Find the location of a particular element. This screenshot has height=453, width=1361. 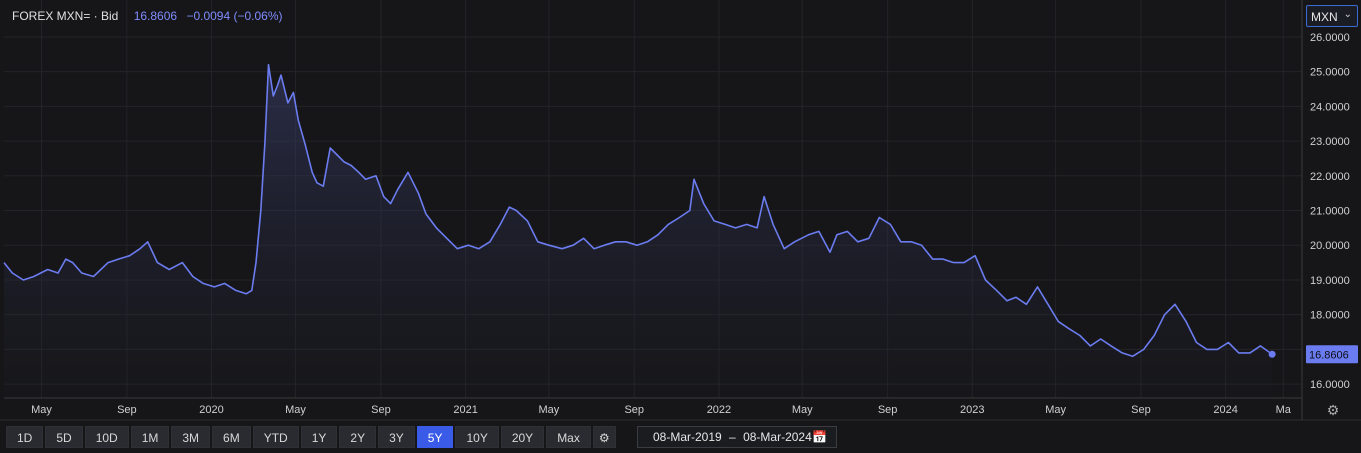

y-tick-label: 24.0000 is located at coordinates (1330, 107).